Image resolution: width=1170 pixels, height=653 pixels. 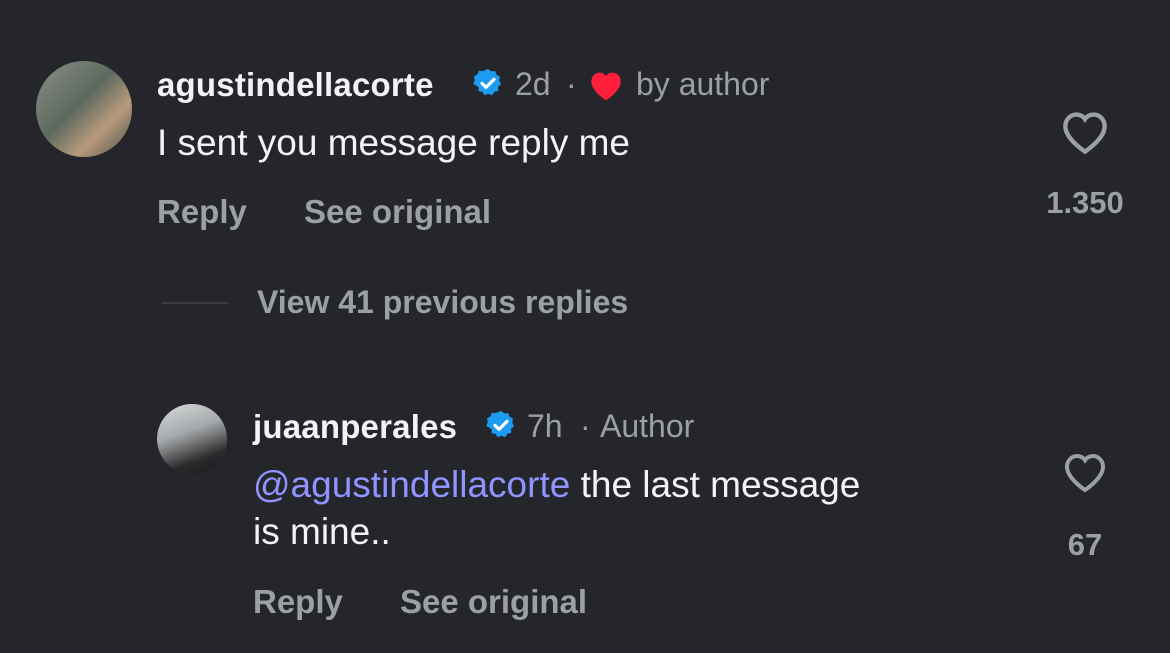 What do you see at coordinates (322, 531) in the screenshot?
I see `reply-text-line2: is mine..` at bounding box center [322, 531].